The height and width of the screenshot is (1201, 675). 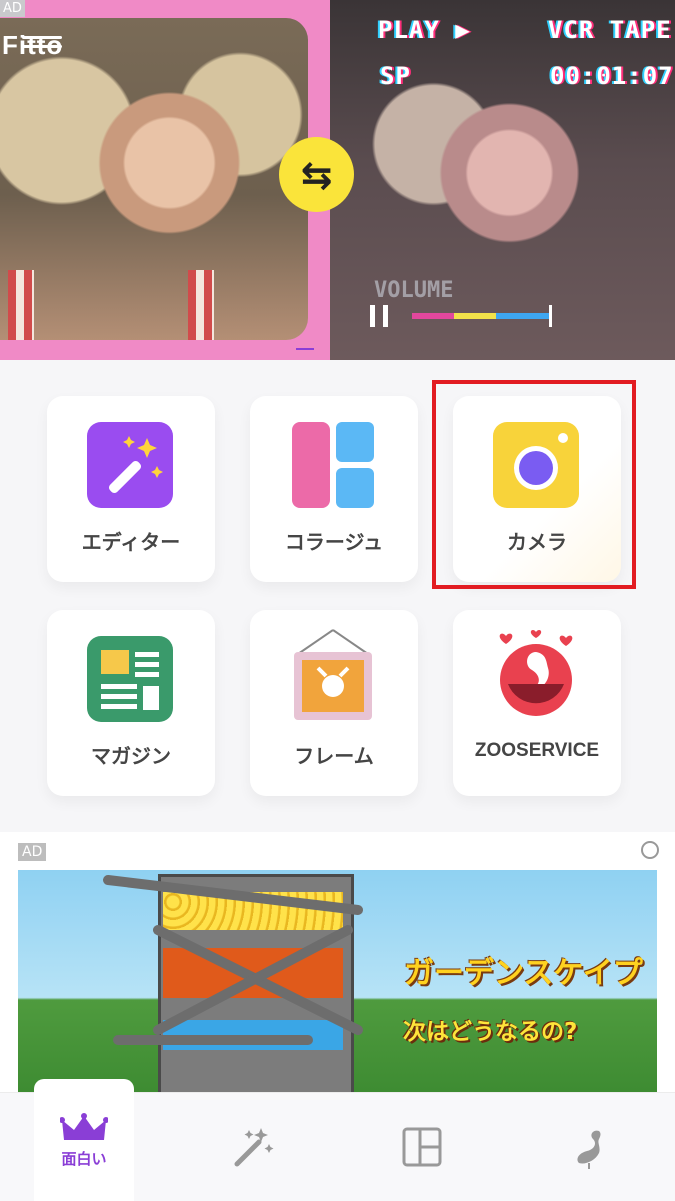 What do you see at coordinates (610, 30) in the screenshot?
I see `vcr-tape-text: VCR TAPE` at bounding box center [610, 30].